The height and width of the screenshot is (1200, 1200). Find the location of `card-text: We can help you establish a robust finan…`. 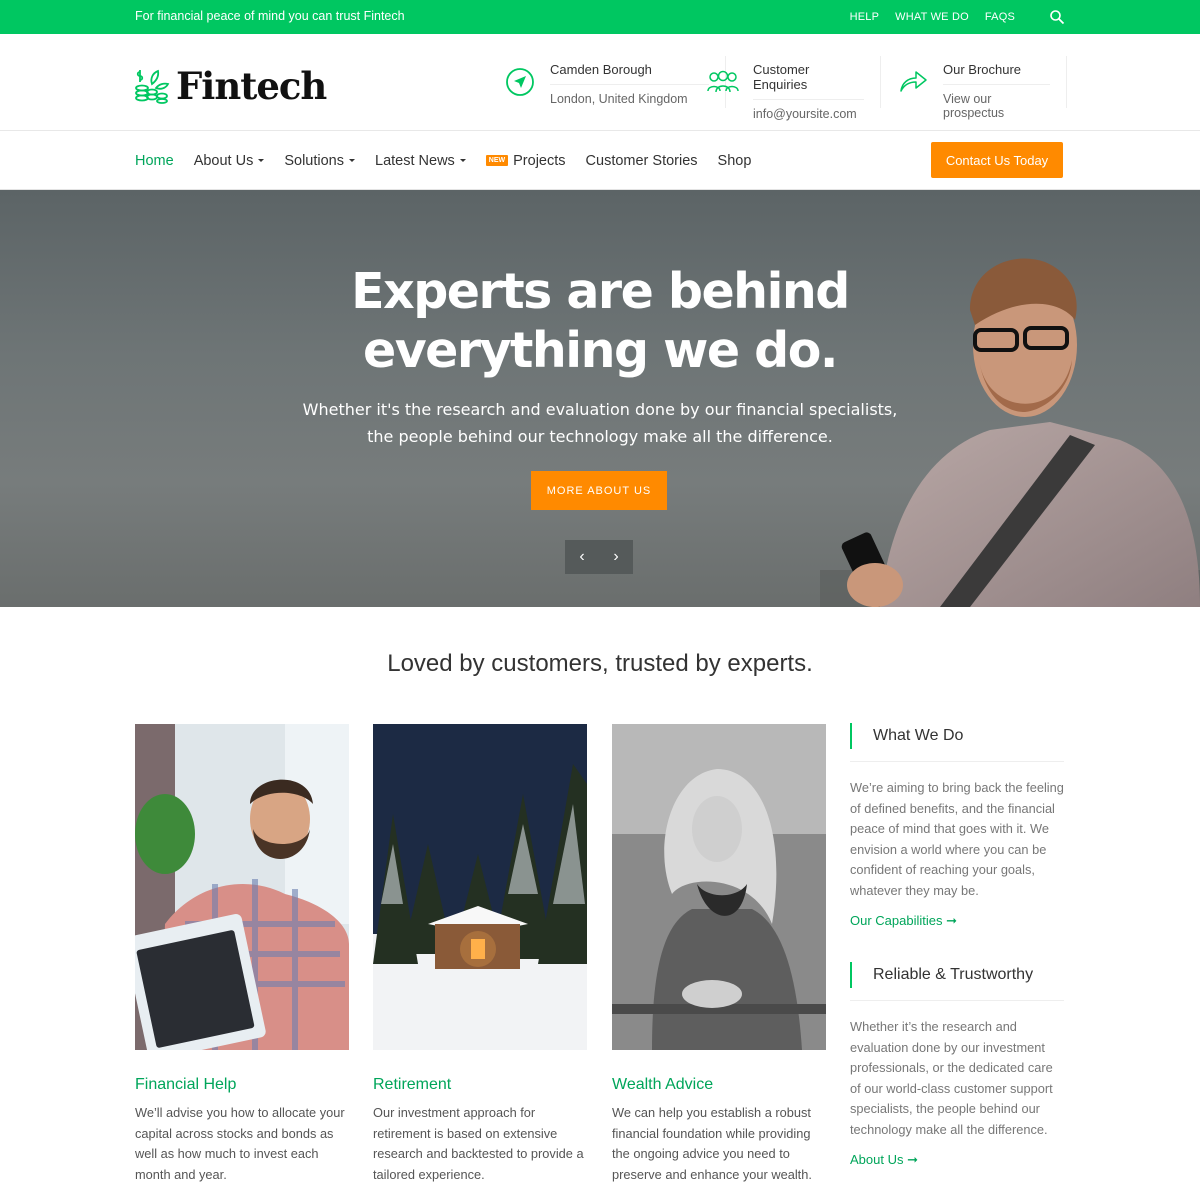

card-text: We can help you establish a robust finan… is located at coordinates (712, 1143).